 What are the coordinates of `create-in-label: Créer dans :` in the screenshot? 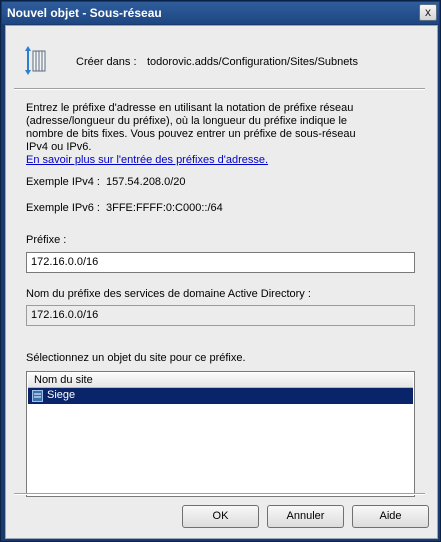 It's located at (106, 62).